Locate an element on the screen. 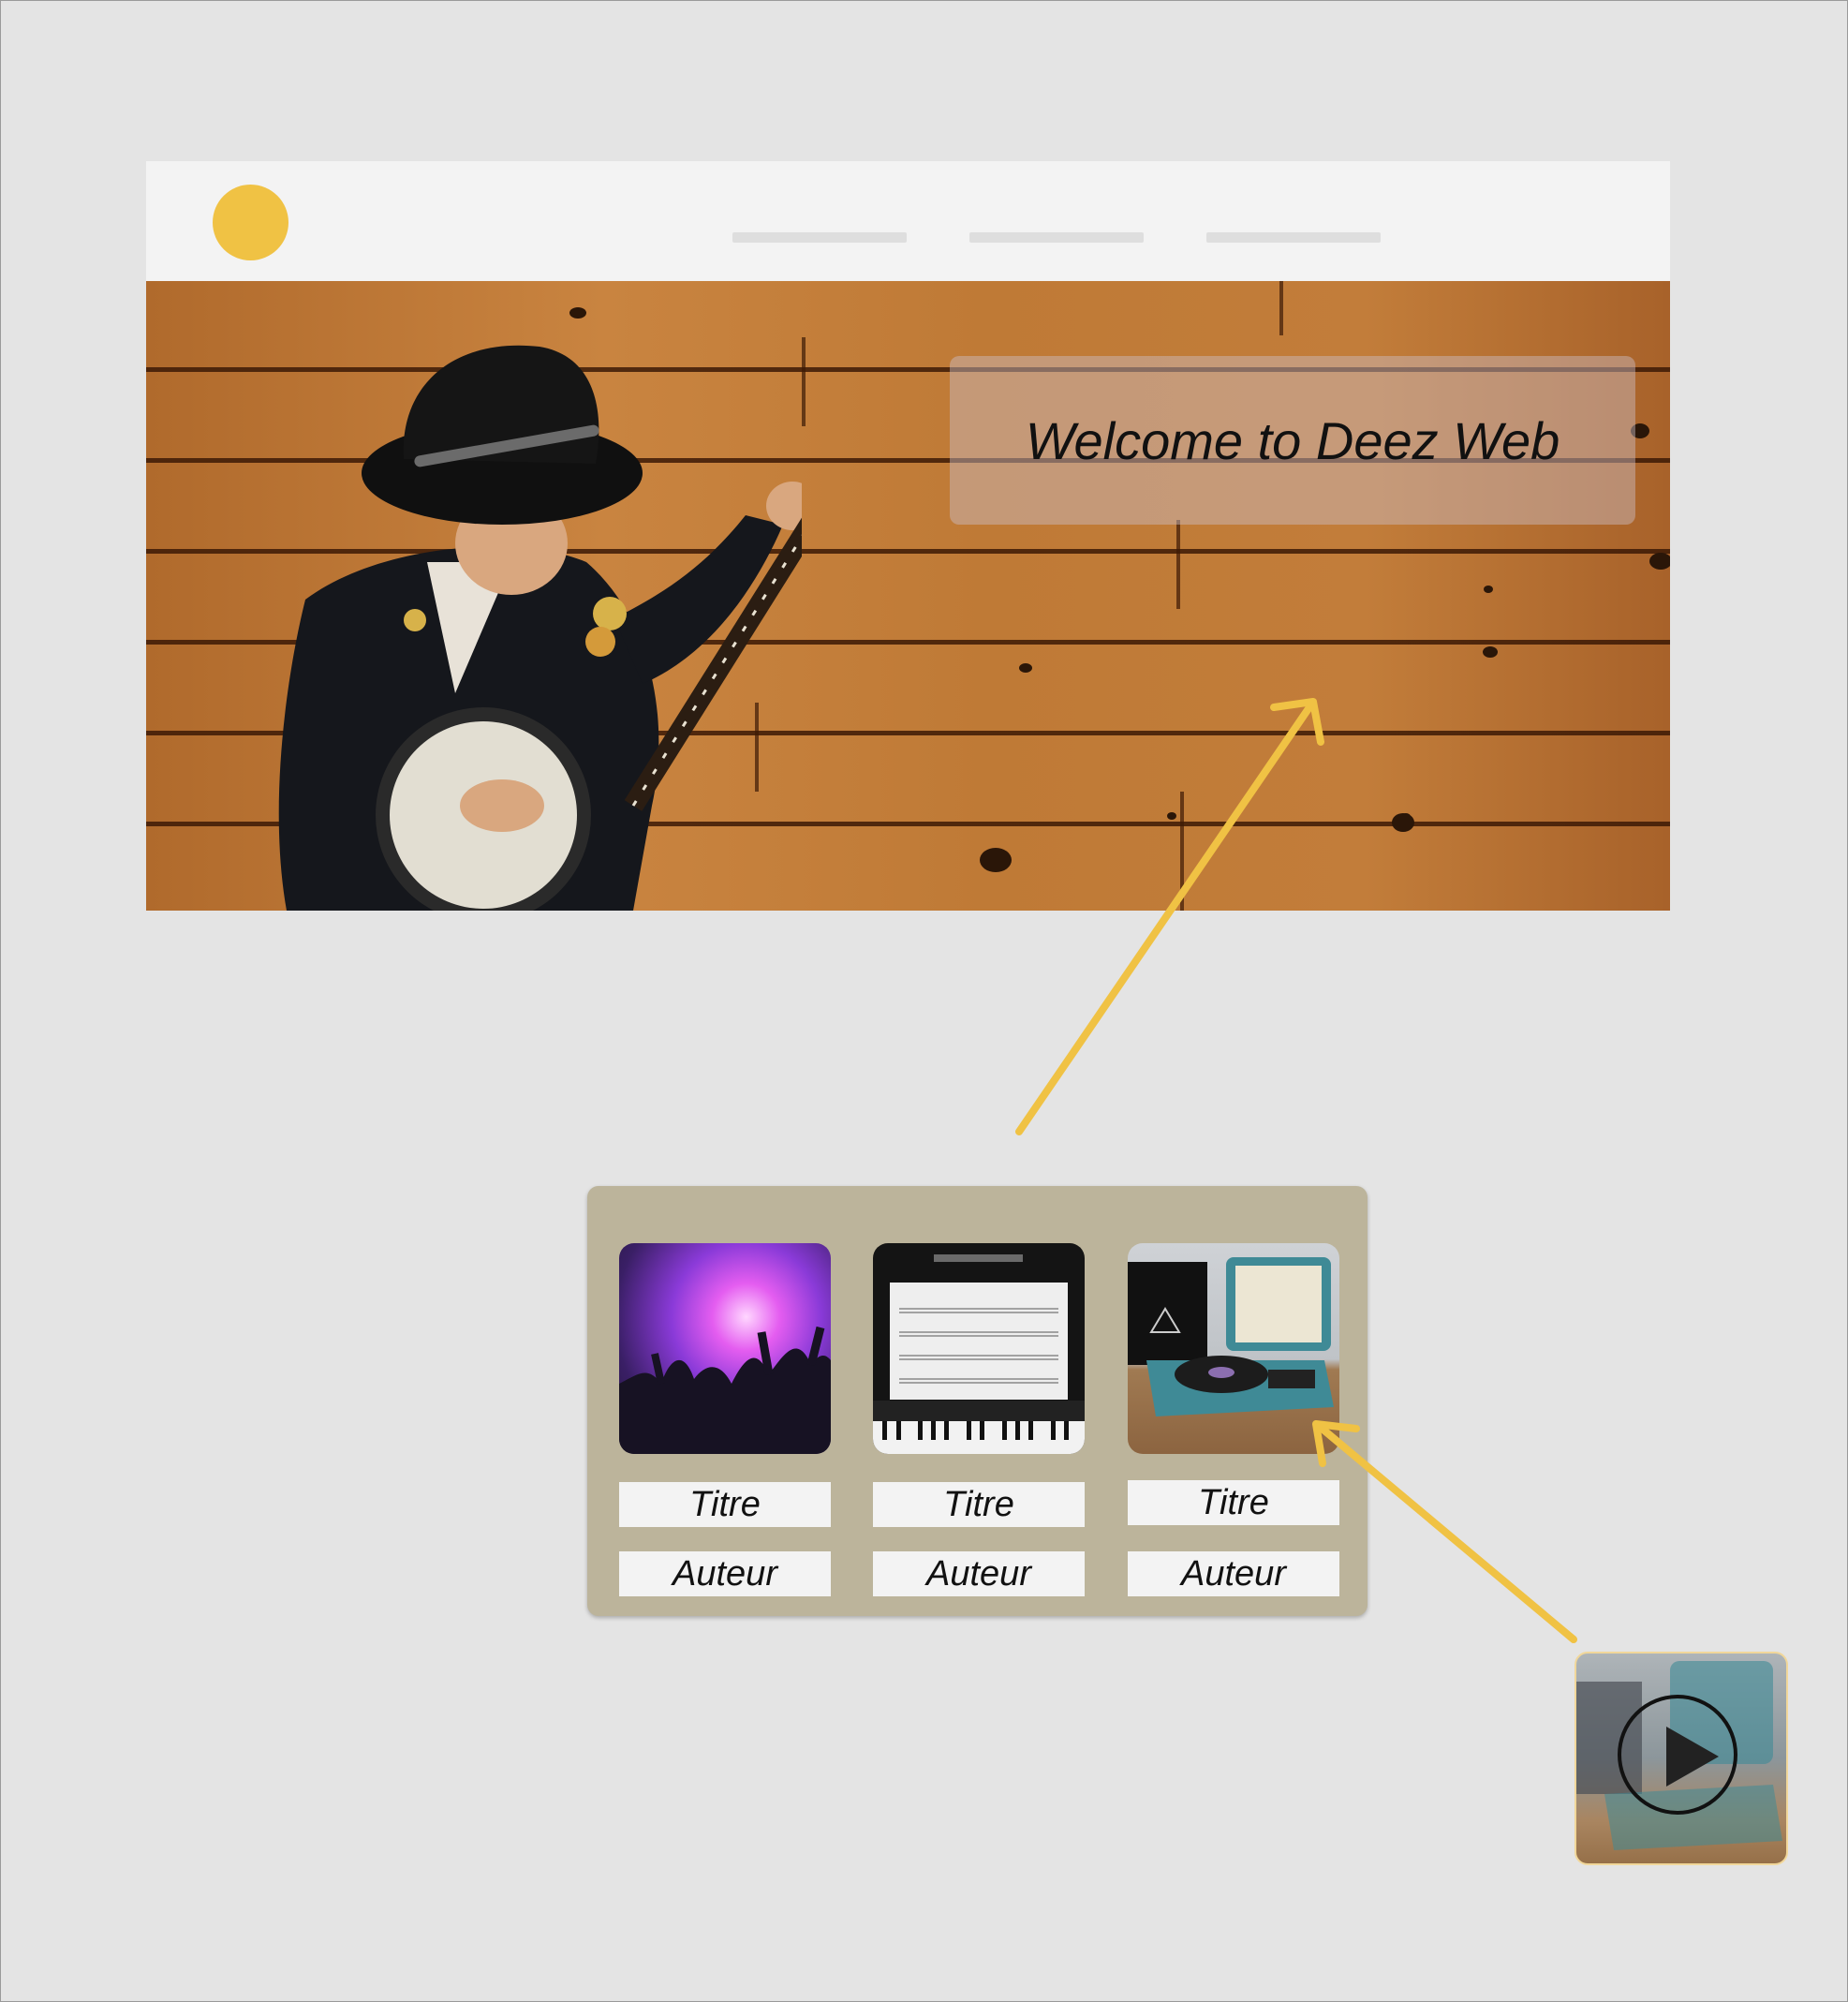 Image resolution: width=1848 pixels, height=2002 pixels. arrow-to-card is located at coordinates (1446, 1533).